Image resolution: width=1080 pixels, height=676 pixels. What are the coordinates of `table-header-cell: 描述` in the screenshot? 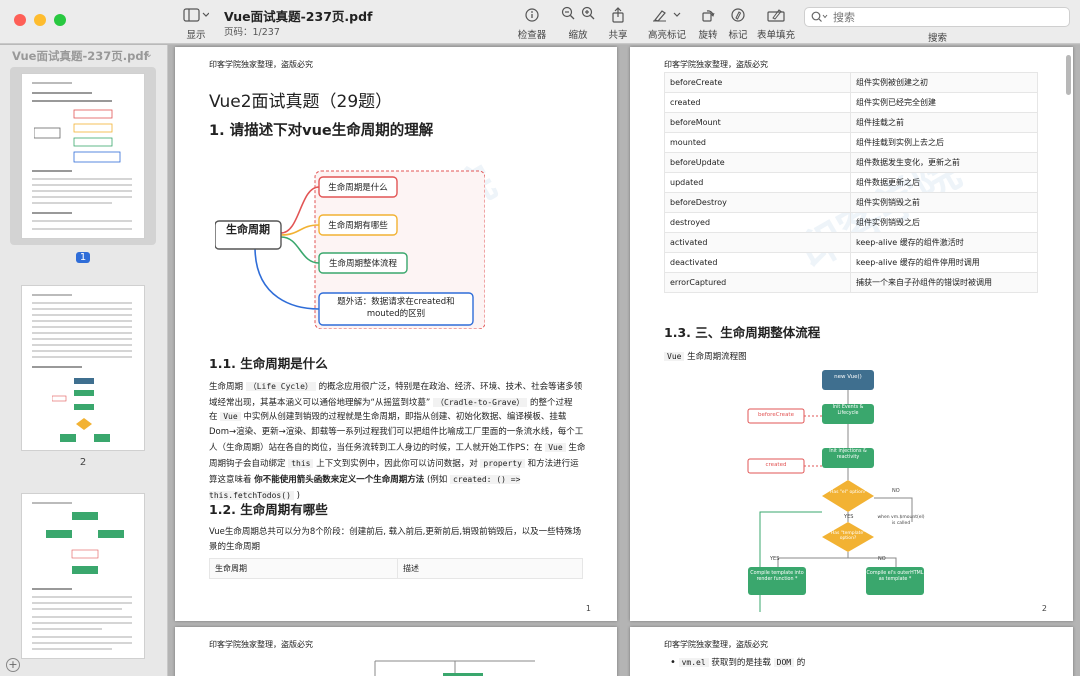 It's located at (490, 568).